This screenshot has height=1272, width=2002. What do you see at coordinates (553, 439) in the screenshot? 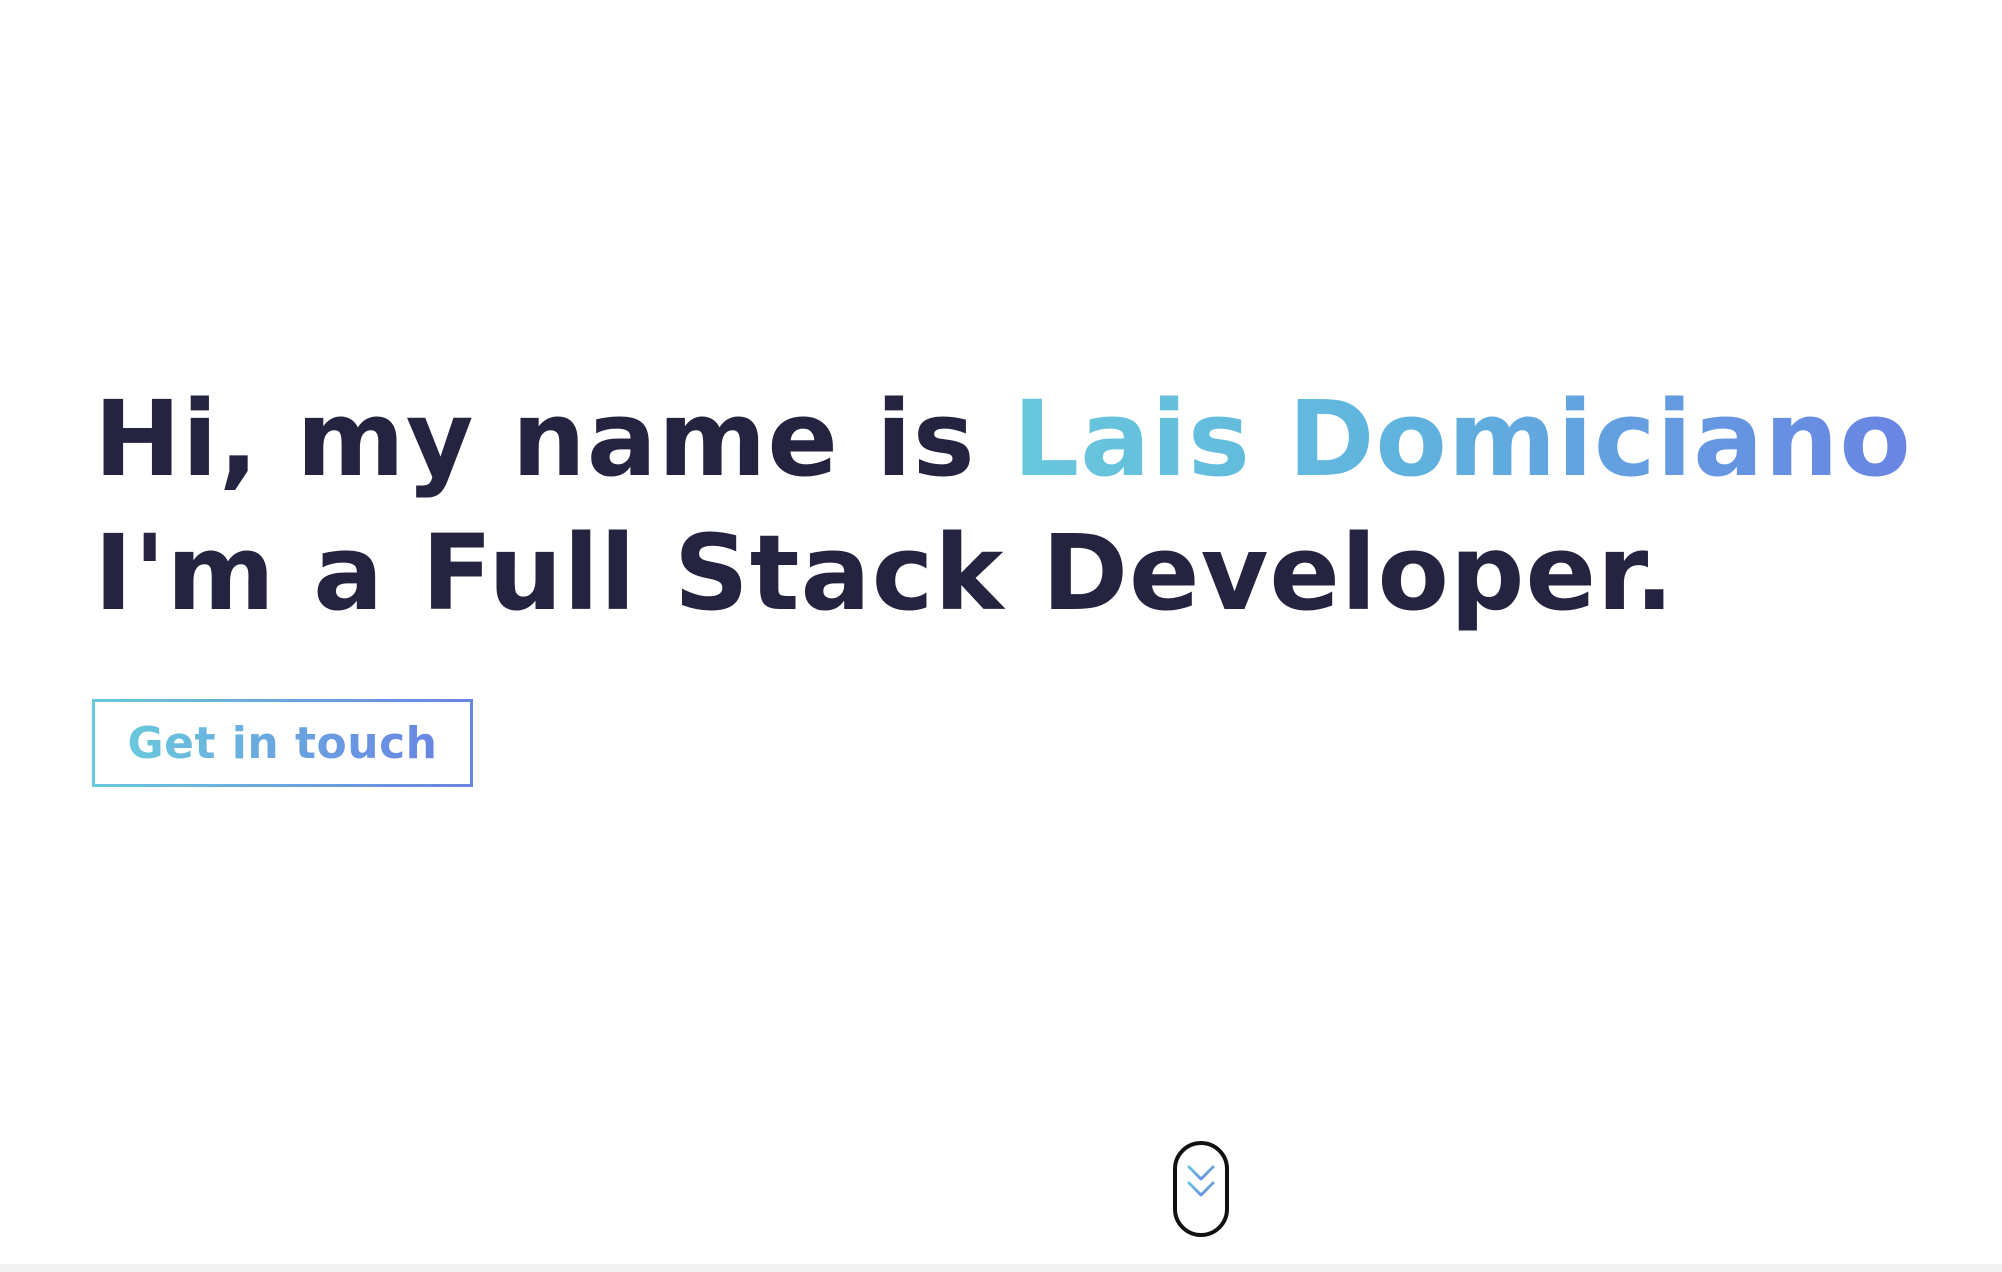
I see `greeting-text: Hi, my name is` at bounding box center [553, 439].